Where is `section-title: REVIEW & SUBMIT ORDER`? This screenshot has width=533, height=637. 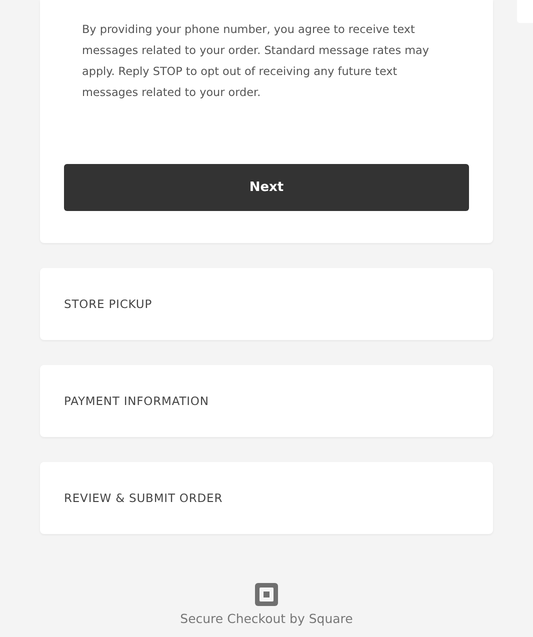
section-title: REVIEW & SUBMIT ORDER is located at coordinates (143, 498).